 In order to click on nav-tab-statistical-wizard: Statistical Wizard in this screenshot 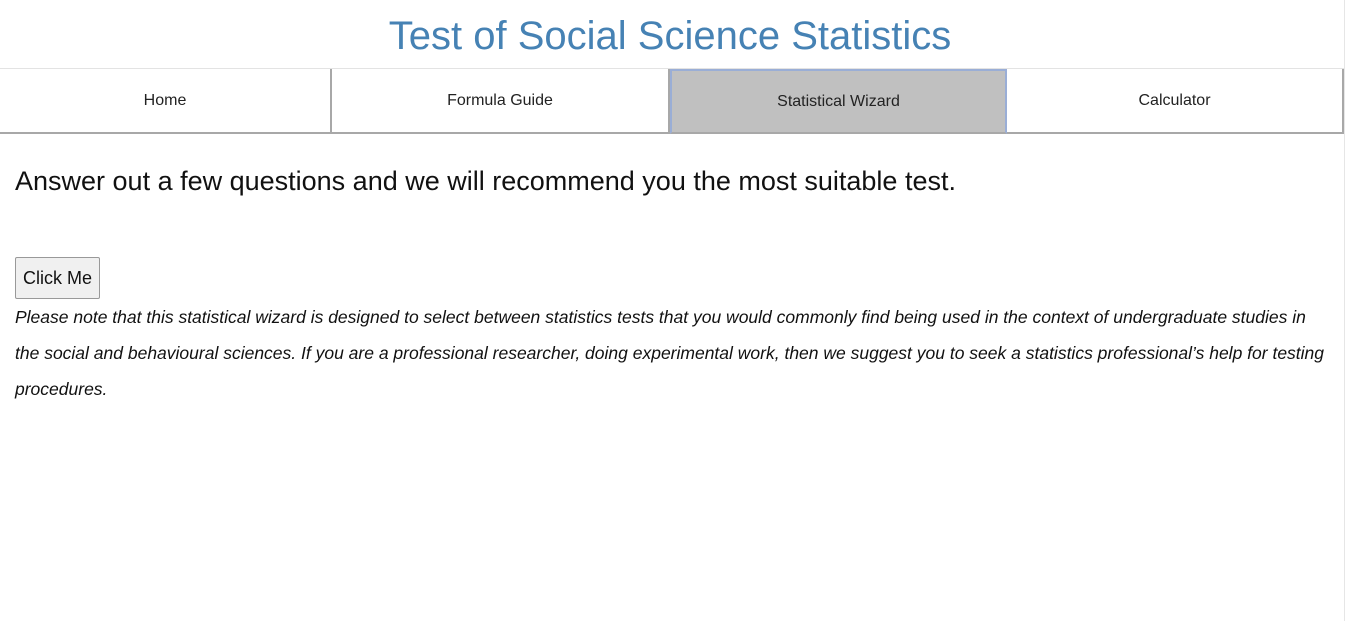, I will do `click(838, 101)`.